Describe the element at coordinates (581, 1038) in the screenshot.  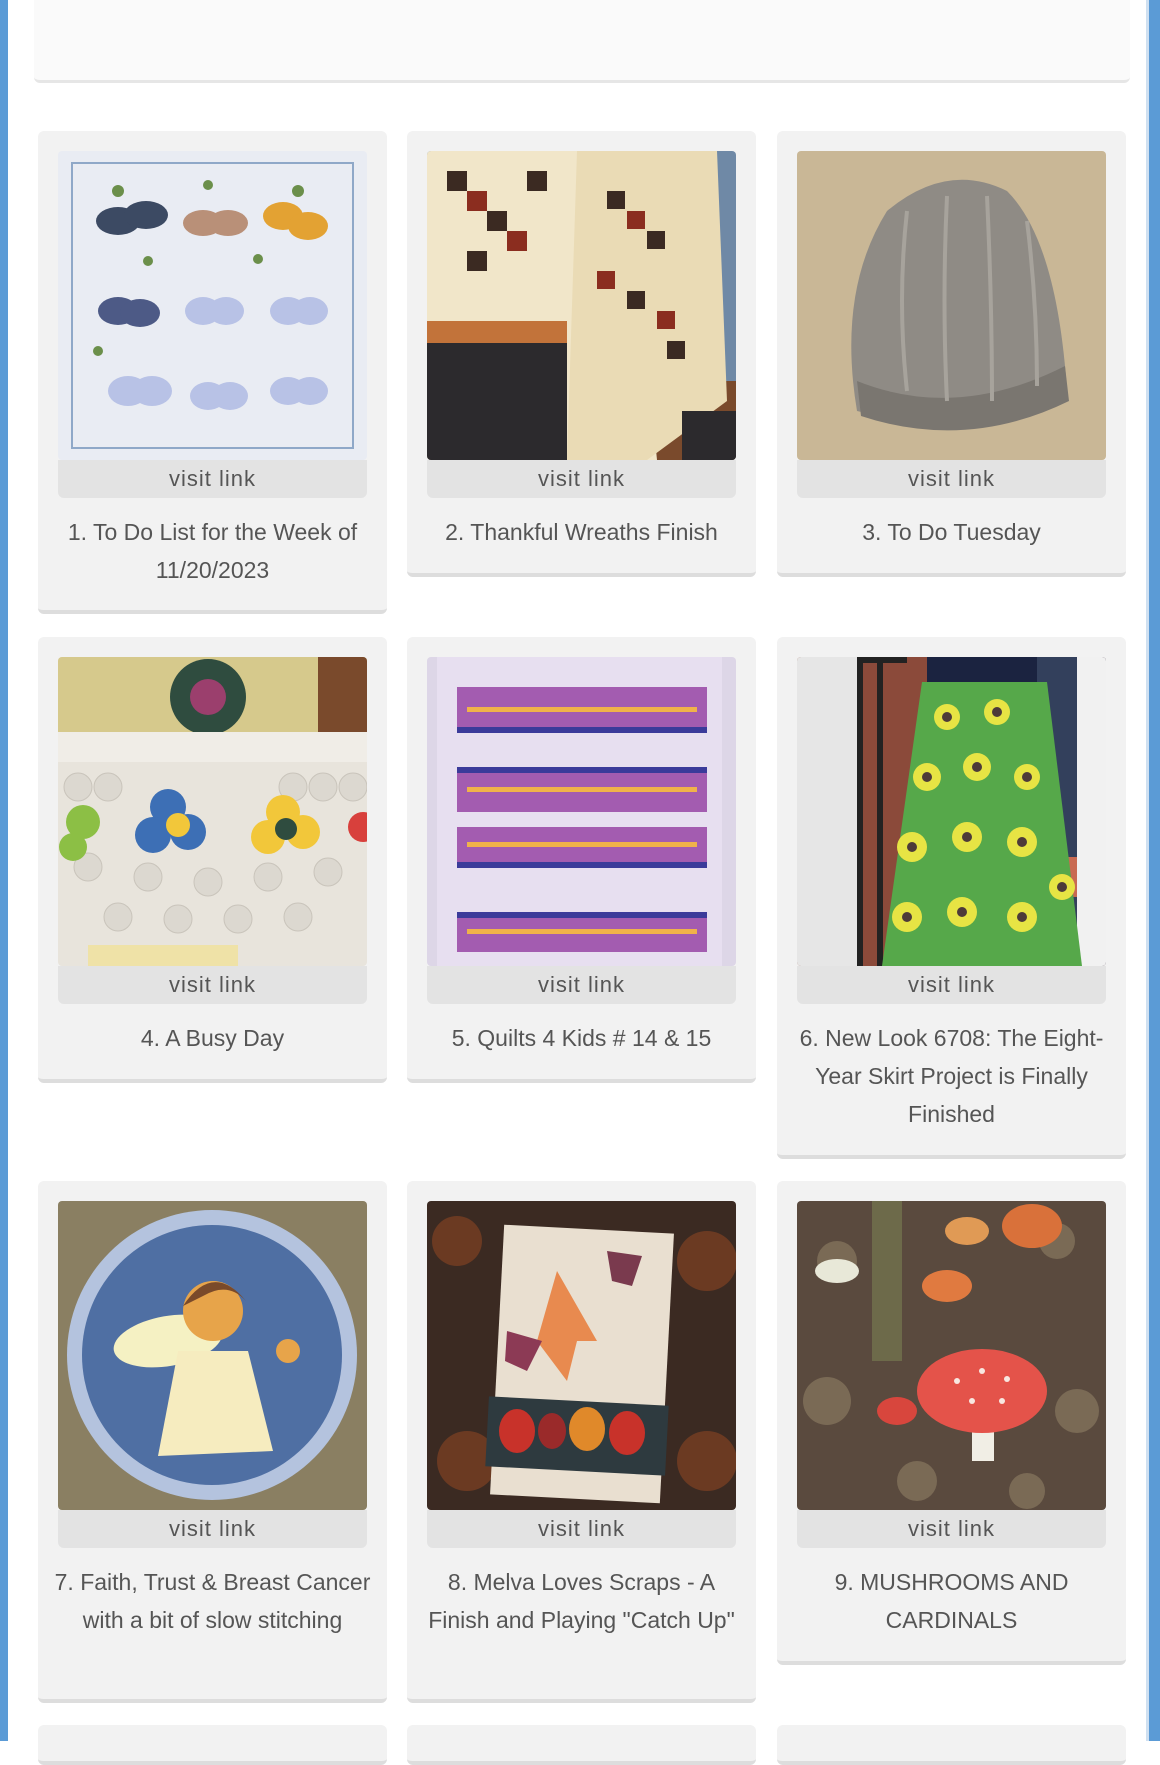
I see `card-title-link: 5. Quilts 4 Kids # 14 & 15` at that location.